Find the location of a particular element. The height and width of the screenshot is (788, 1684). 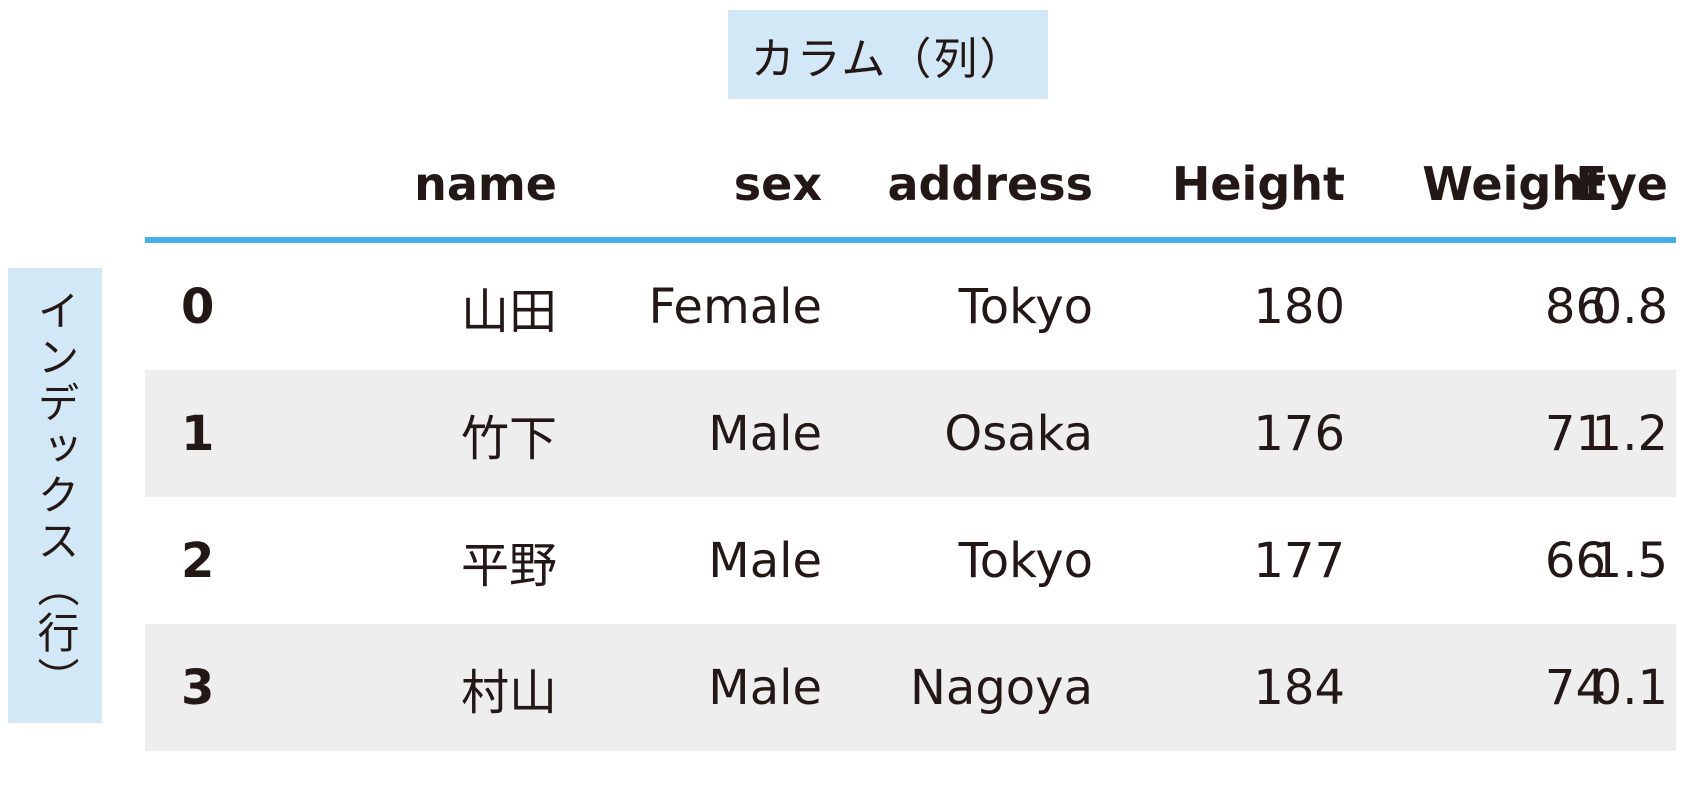

cell-eye: 1.5 is located at coordinates (1629, 560).